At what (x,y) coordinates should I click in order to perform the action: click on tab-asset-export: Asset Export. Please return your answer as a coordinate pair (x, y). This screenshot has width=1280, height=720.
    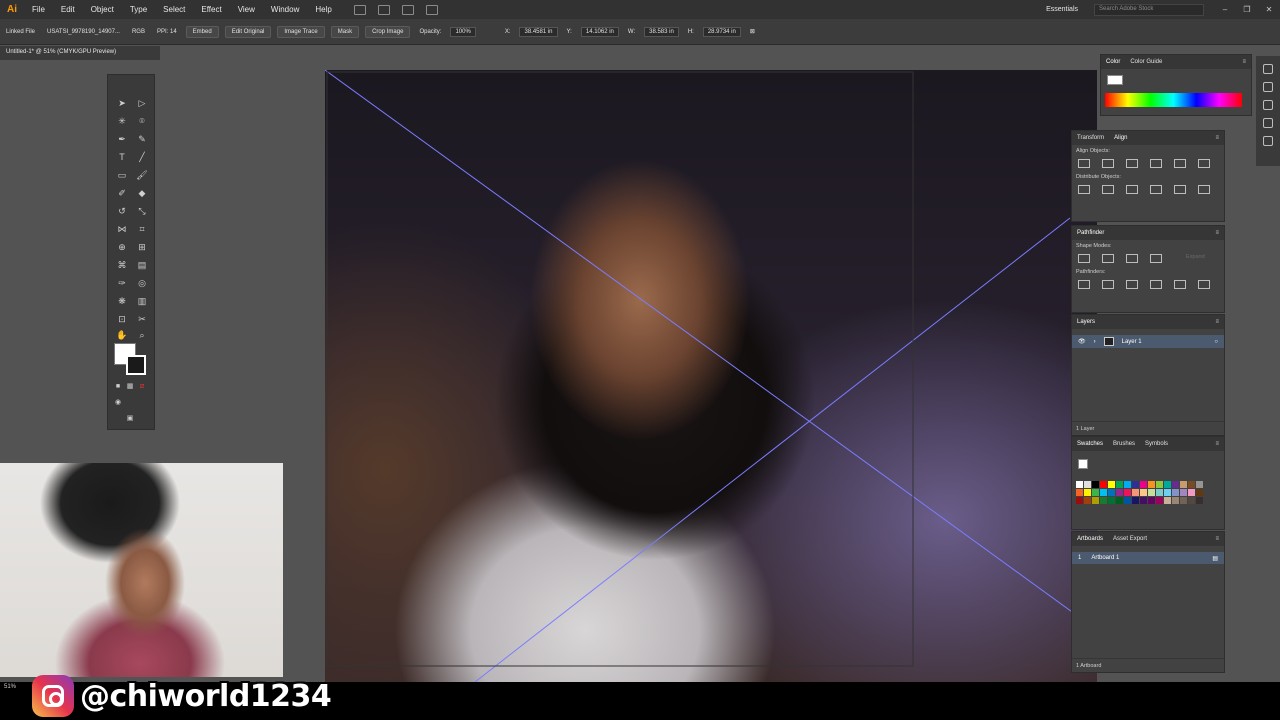
    Looking at the image, I should click on (1130, 539).